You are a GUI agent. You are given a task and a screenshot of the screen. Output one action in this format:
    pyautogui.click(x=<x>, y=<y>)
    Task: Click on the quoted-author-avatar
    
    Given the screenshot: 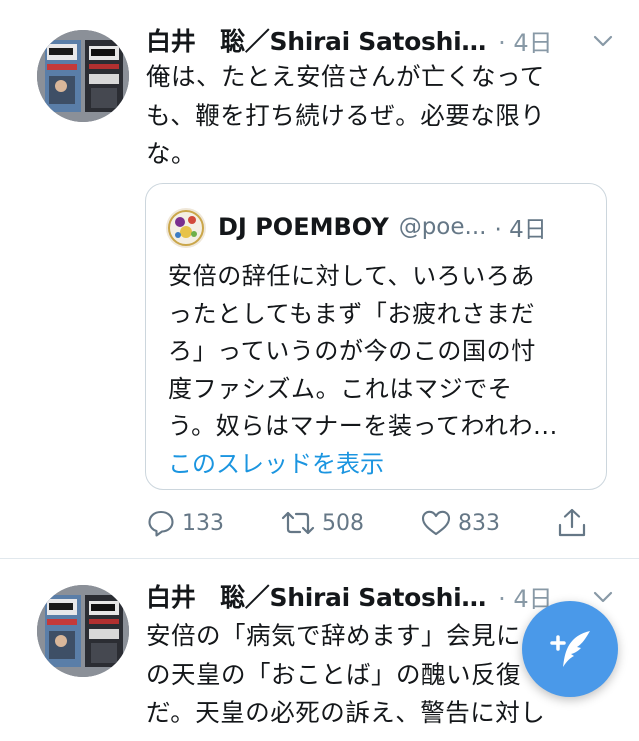 What is the action you would take?
    pyautogui.click(x=186, y=228)
    